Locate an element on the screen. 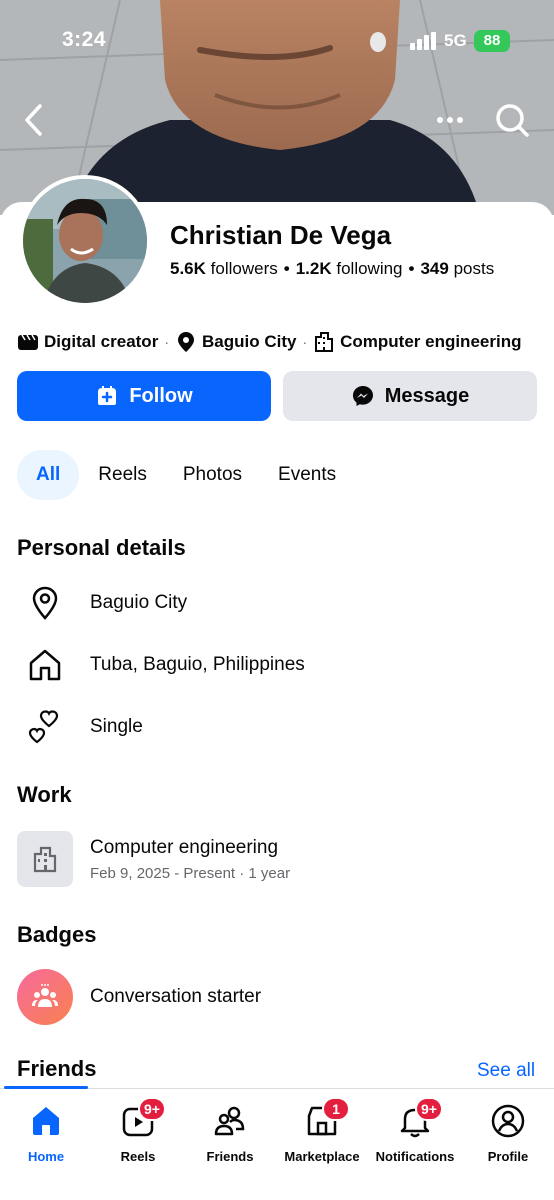 This screenshot has width=554, height=1200. avatar is located at coordinates (85, 241).